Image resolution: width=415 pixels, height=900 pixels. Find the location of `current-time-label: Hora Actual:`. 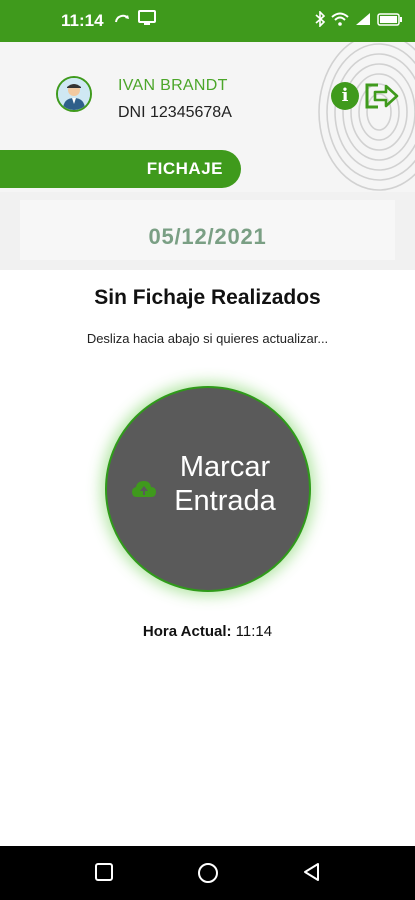

current-time-label: Hora Actual: is located at coordinates (187, 631).